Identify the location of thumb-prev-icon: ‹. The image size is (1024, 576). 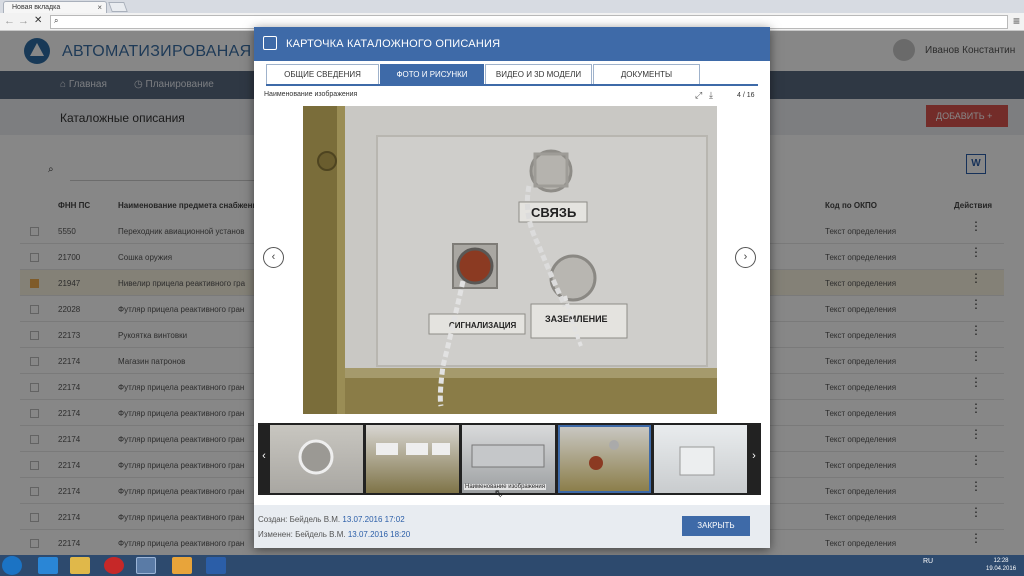
(264, 456).